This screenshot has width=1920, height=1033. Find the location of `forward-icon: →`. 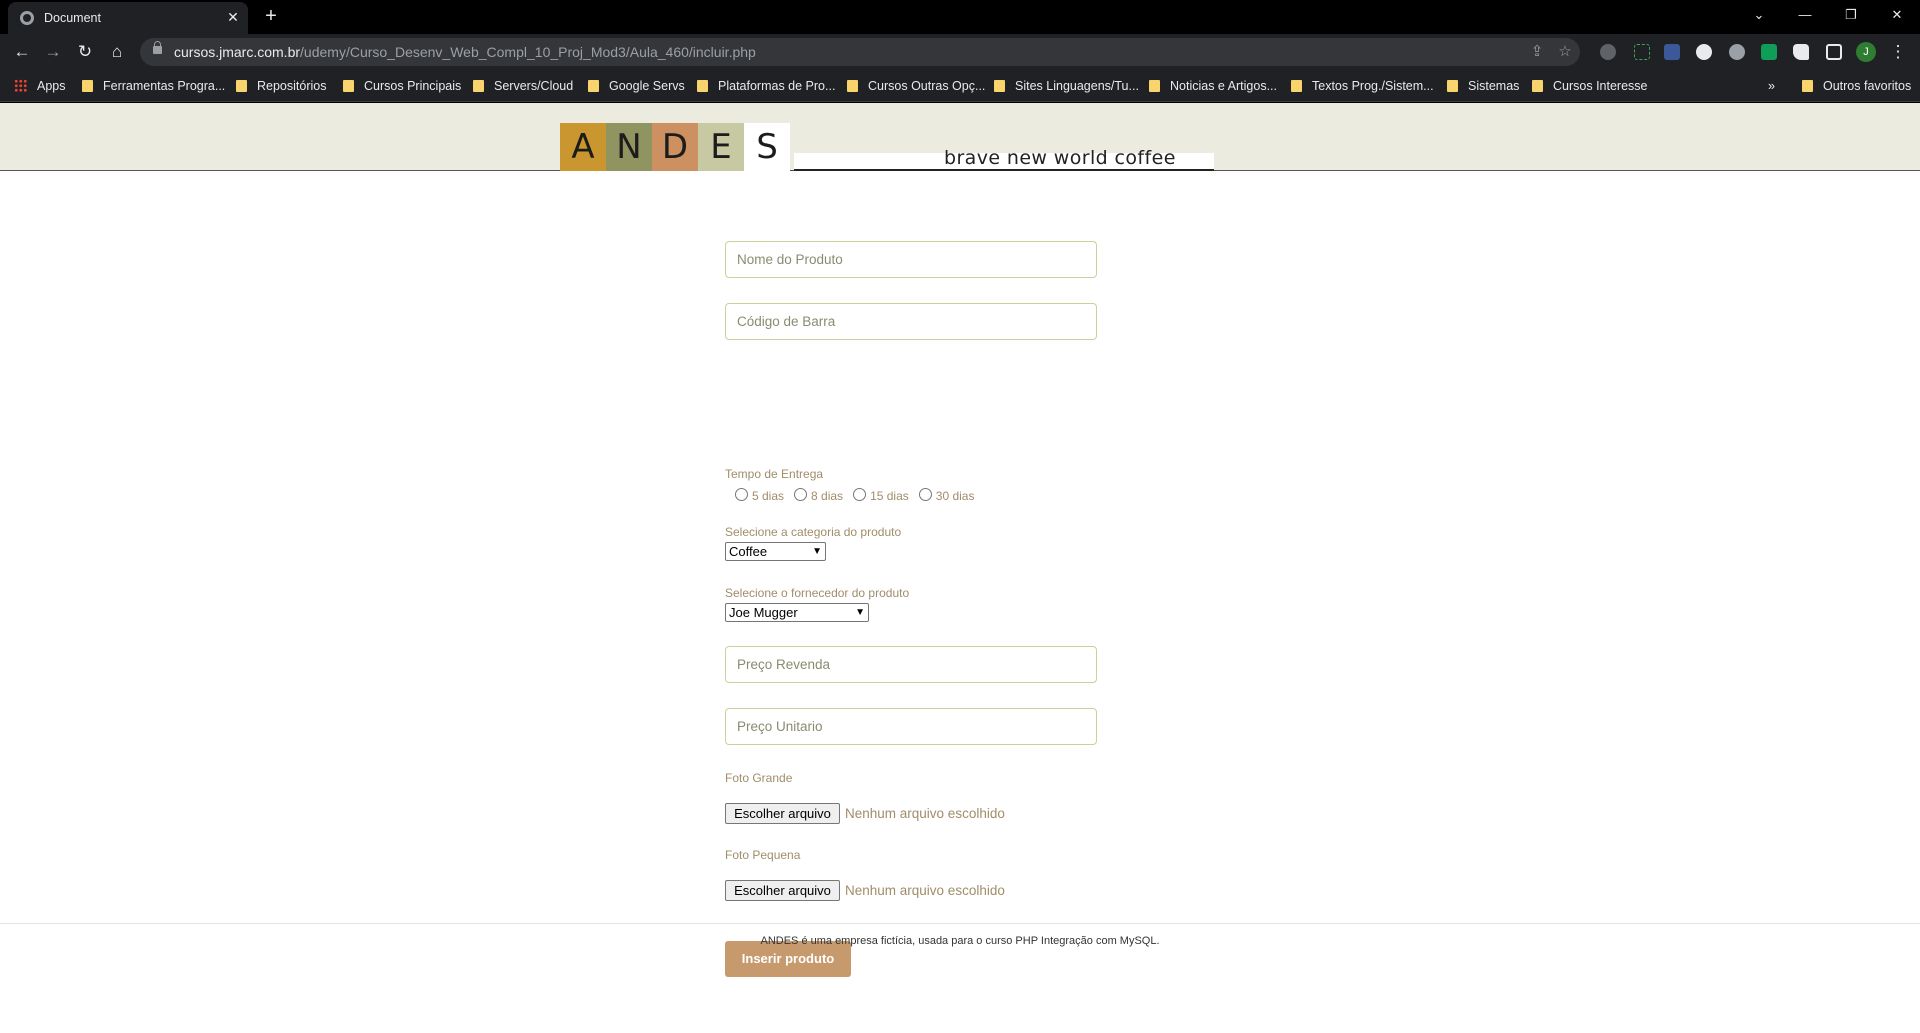

forward-icon: → is located at coordinates (53, 52).